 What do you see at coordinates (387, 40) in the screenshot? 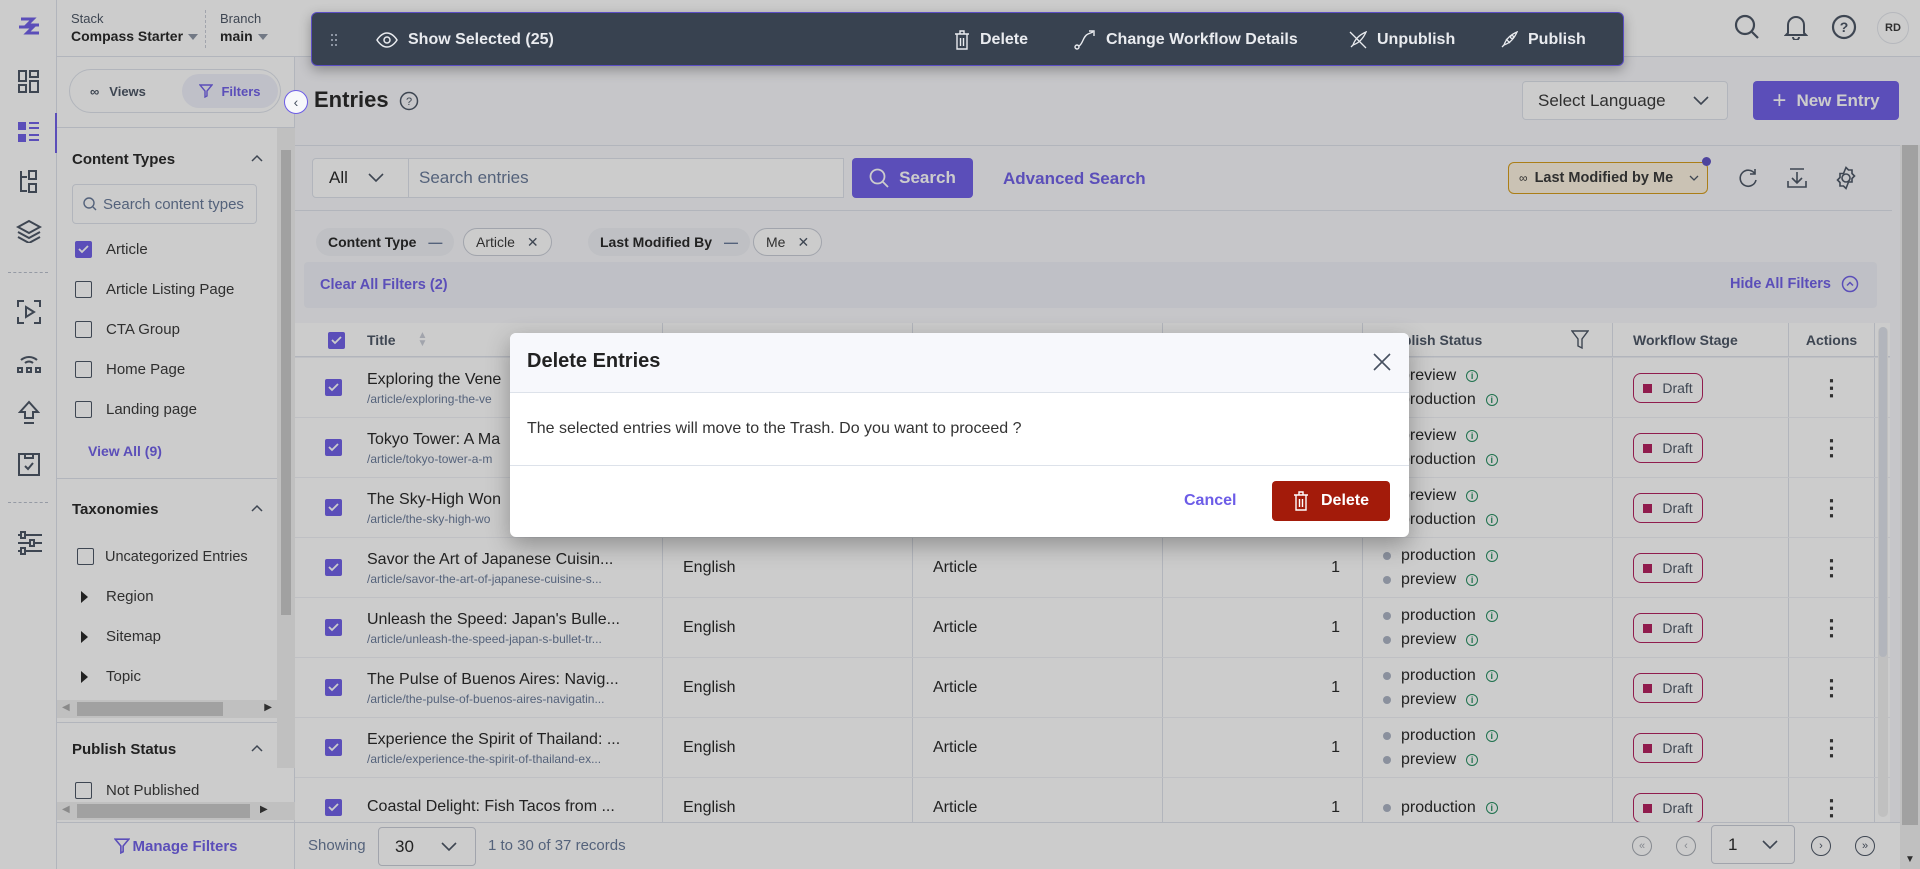
I see `eye-icon` at bounding box center [387, 40].